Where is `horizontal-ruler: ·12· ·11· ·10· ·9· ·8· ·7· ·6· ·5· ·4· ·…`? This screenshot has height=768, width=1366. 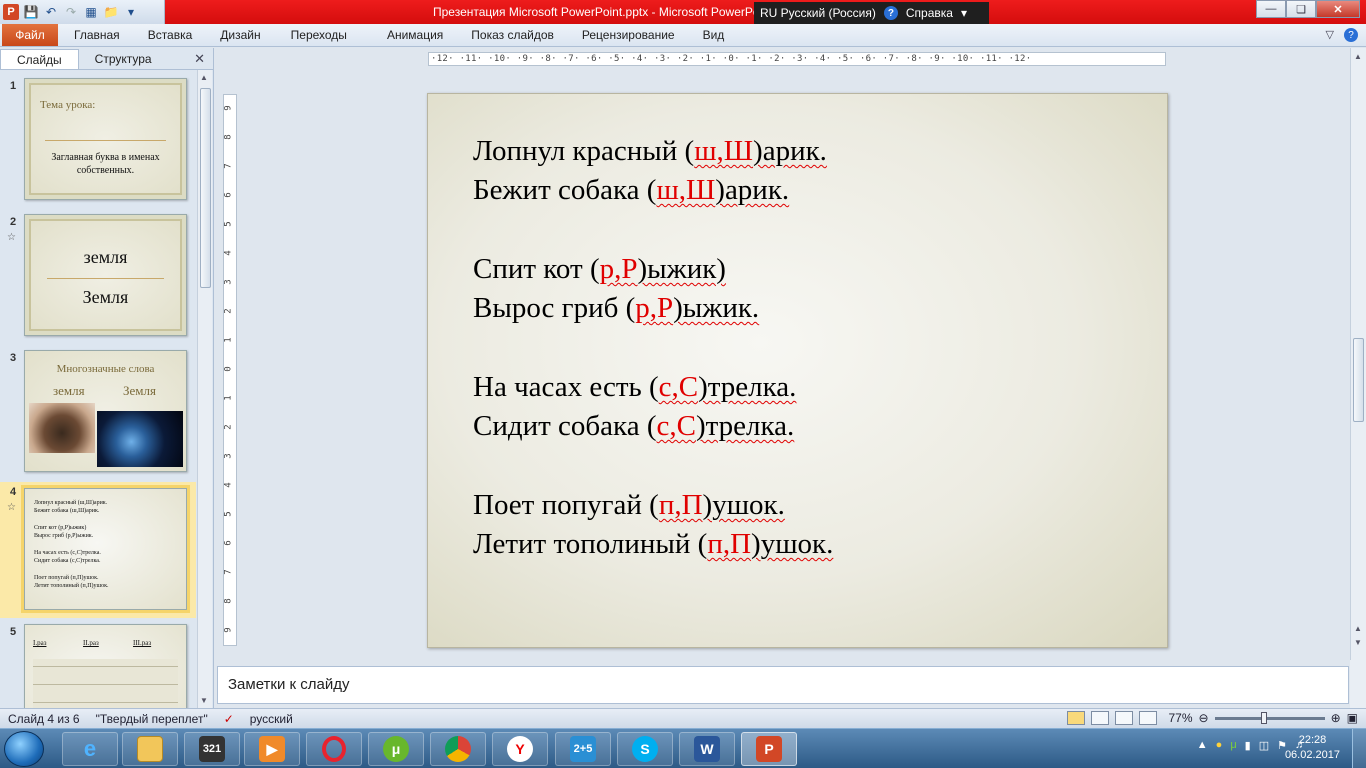
horizontal-ruler: ·12· ·11· ·10· ·9· ·8· ·7· ·6· ·5· ·4· ·… is located at coordinates (797, 59).